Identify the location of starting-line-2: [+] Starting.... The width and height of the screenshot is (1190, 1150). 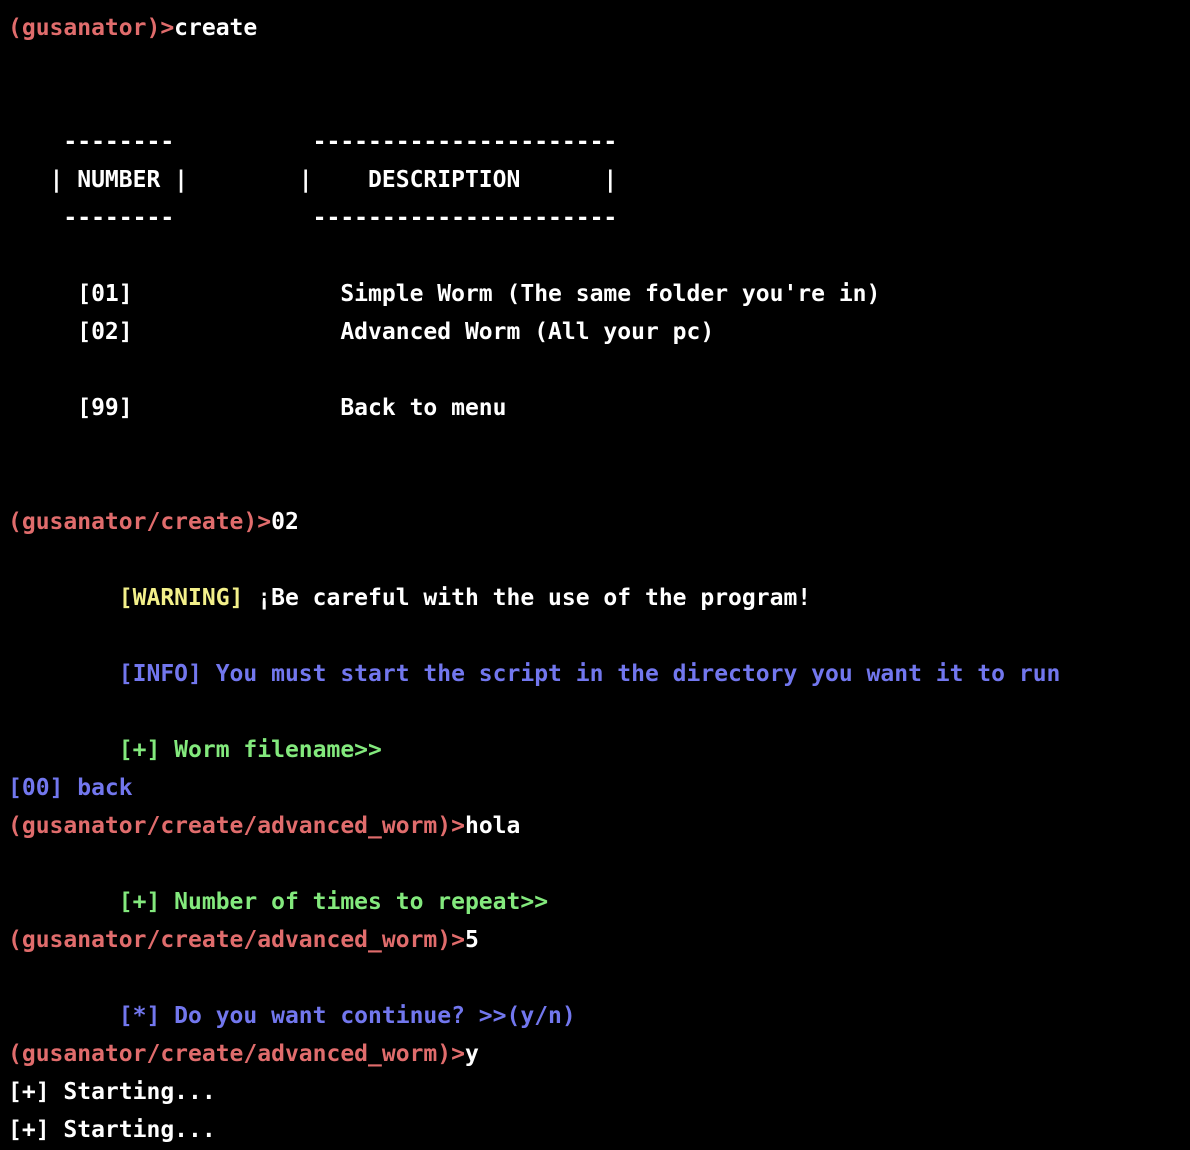
(112, 1130).